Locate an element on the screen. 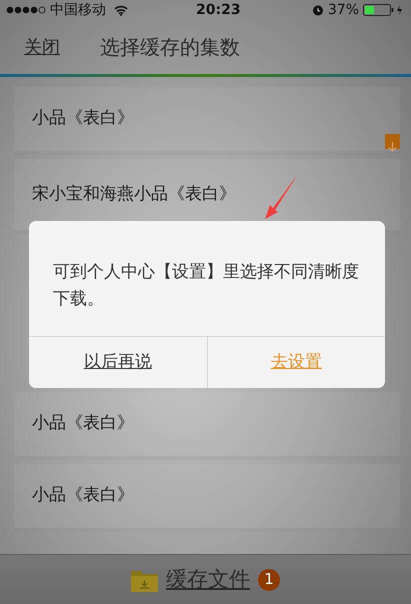  battery-icon is located at coordinates (384, 10).